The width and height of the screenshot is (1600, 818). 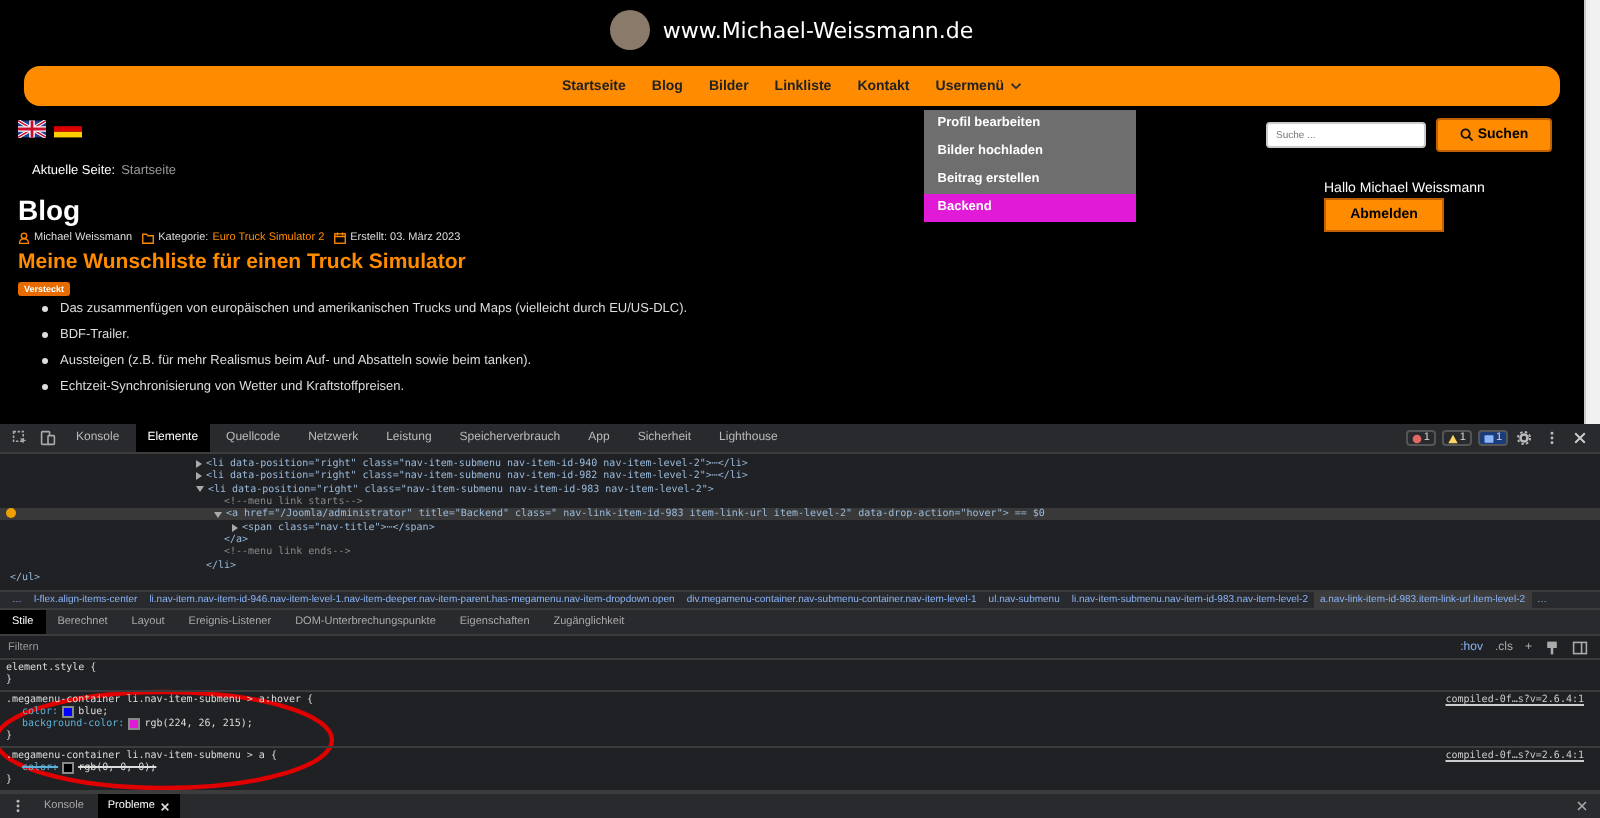 I want to click on sidebar-toggle-icon, so click(x=1580, y=647).